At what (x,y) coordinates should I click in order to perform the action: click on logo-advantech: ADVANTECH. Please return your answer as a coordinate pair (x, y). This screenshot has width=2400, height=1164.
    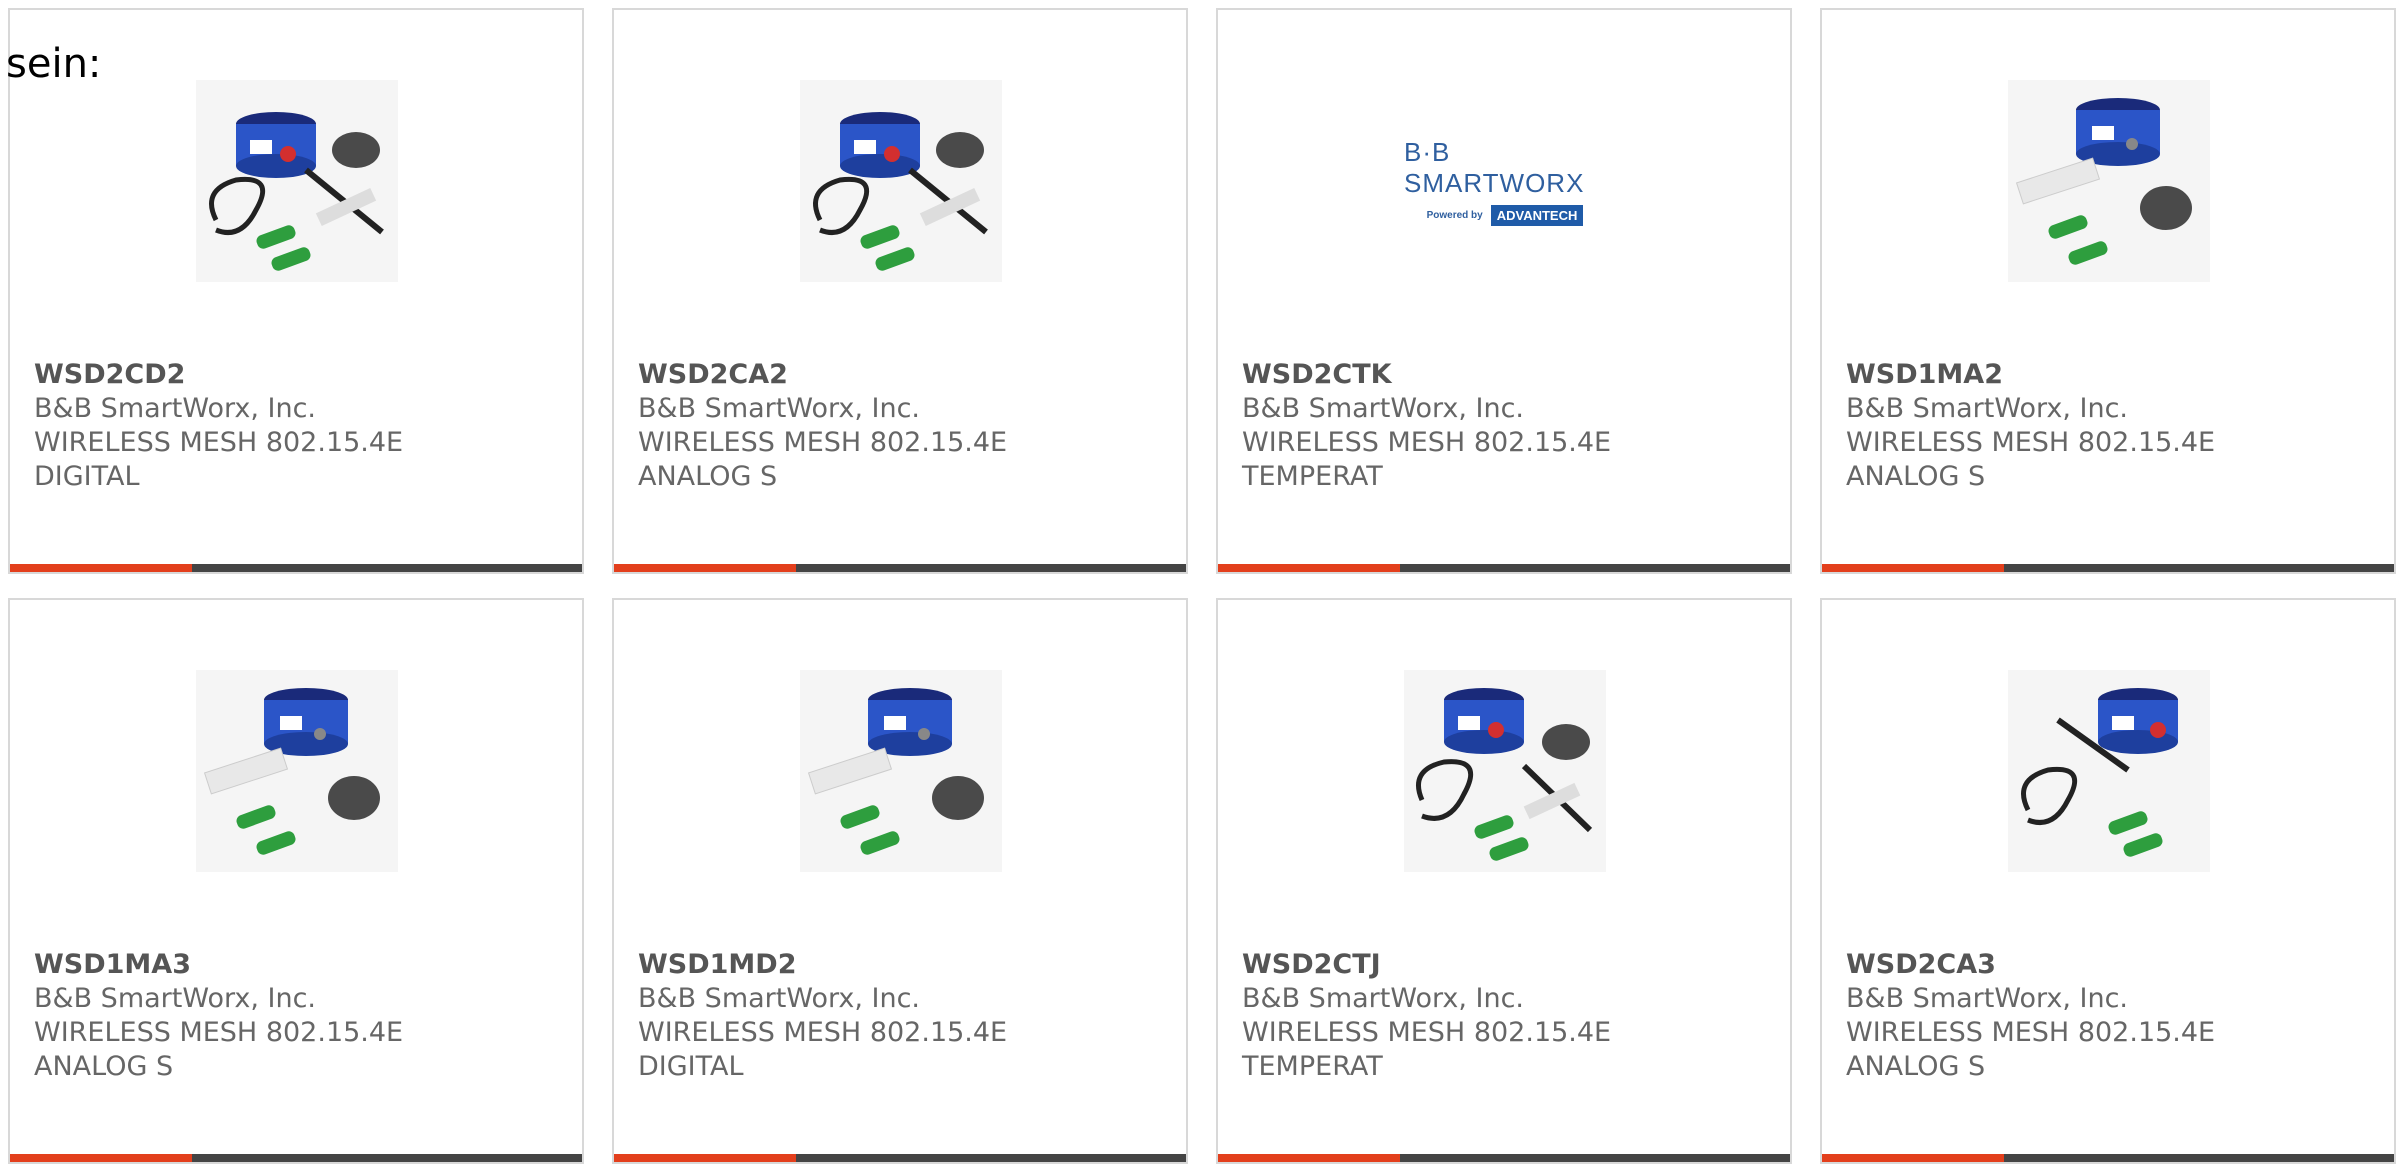
    Looking at the image, I should click on (1537, 215).